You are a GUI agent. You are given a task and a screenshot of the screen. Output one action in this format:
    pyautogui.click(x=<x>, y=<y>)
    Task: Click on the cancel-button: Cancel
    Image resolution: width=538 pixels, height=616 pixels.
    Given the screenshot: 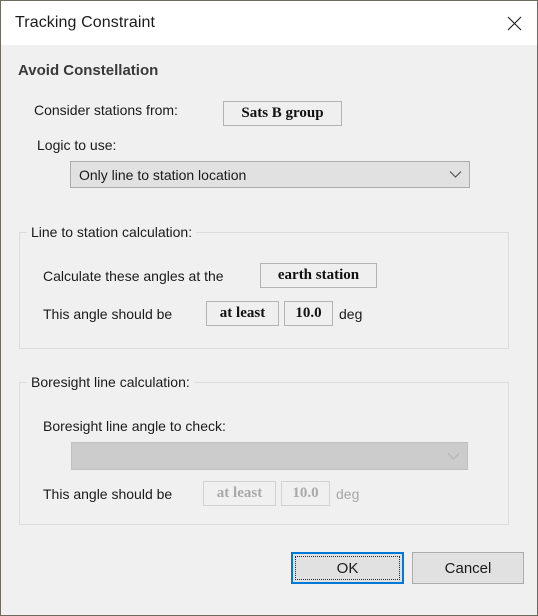 What is the action you would take?
    pyautogui.click(x=468, y=568)
    